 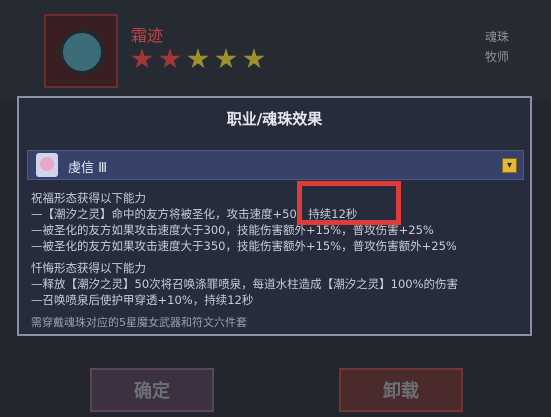 What do you see at coordinates (497, 57) in the screenshot?
I see `item-class: 牧师` at bounding box center [497, 57].